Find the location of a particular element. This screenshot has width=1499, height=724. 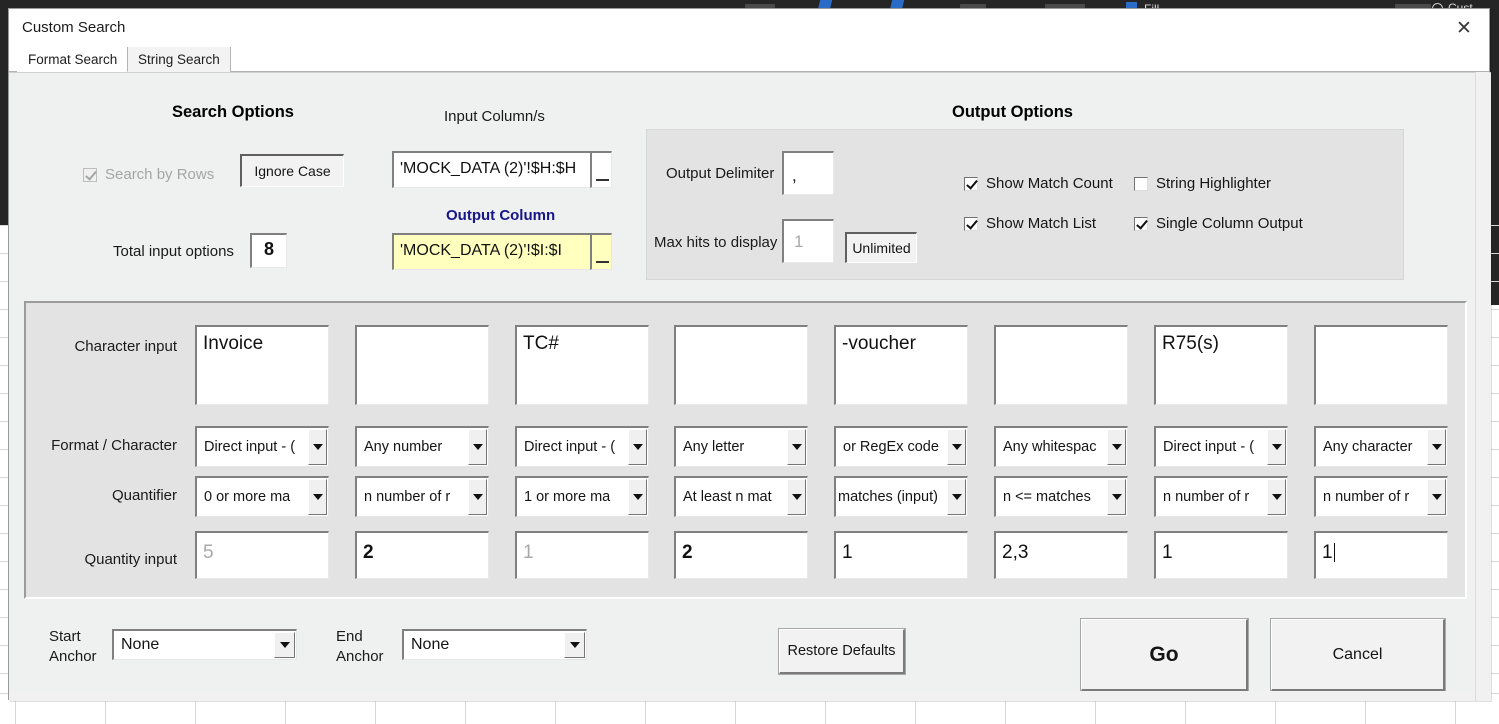

format-select-1: Direct input - ( is located at coordinates (262, 446).